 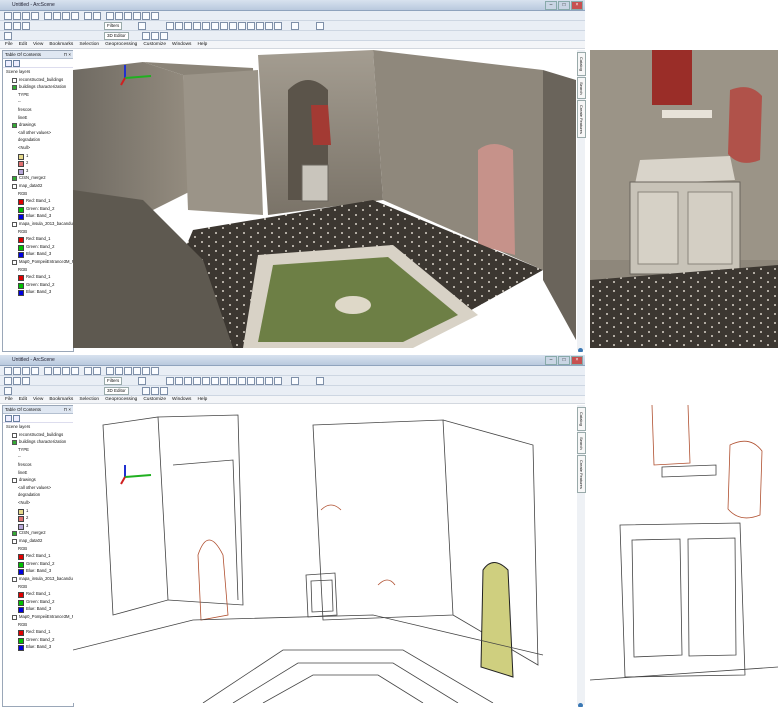 What do you see at coordinates (269, 26) in the screenshot?
I see `globe-icon` at bounding box center [269, 26].